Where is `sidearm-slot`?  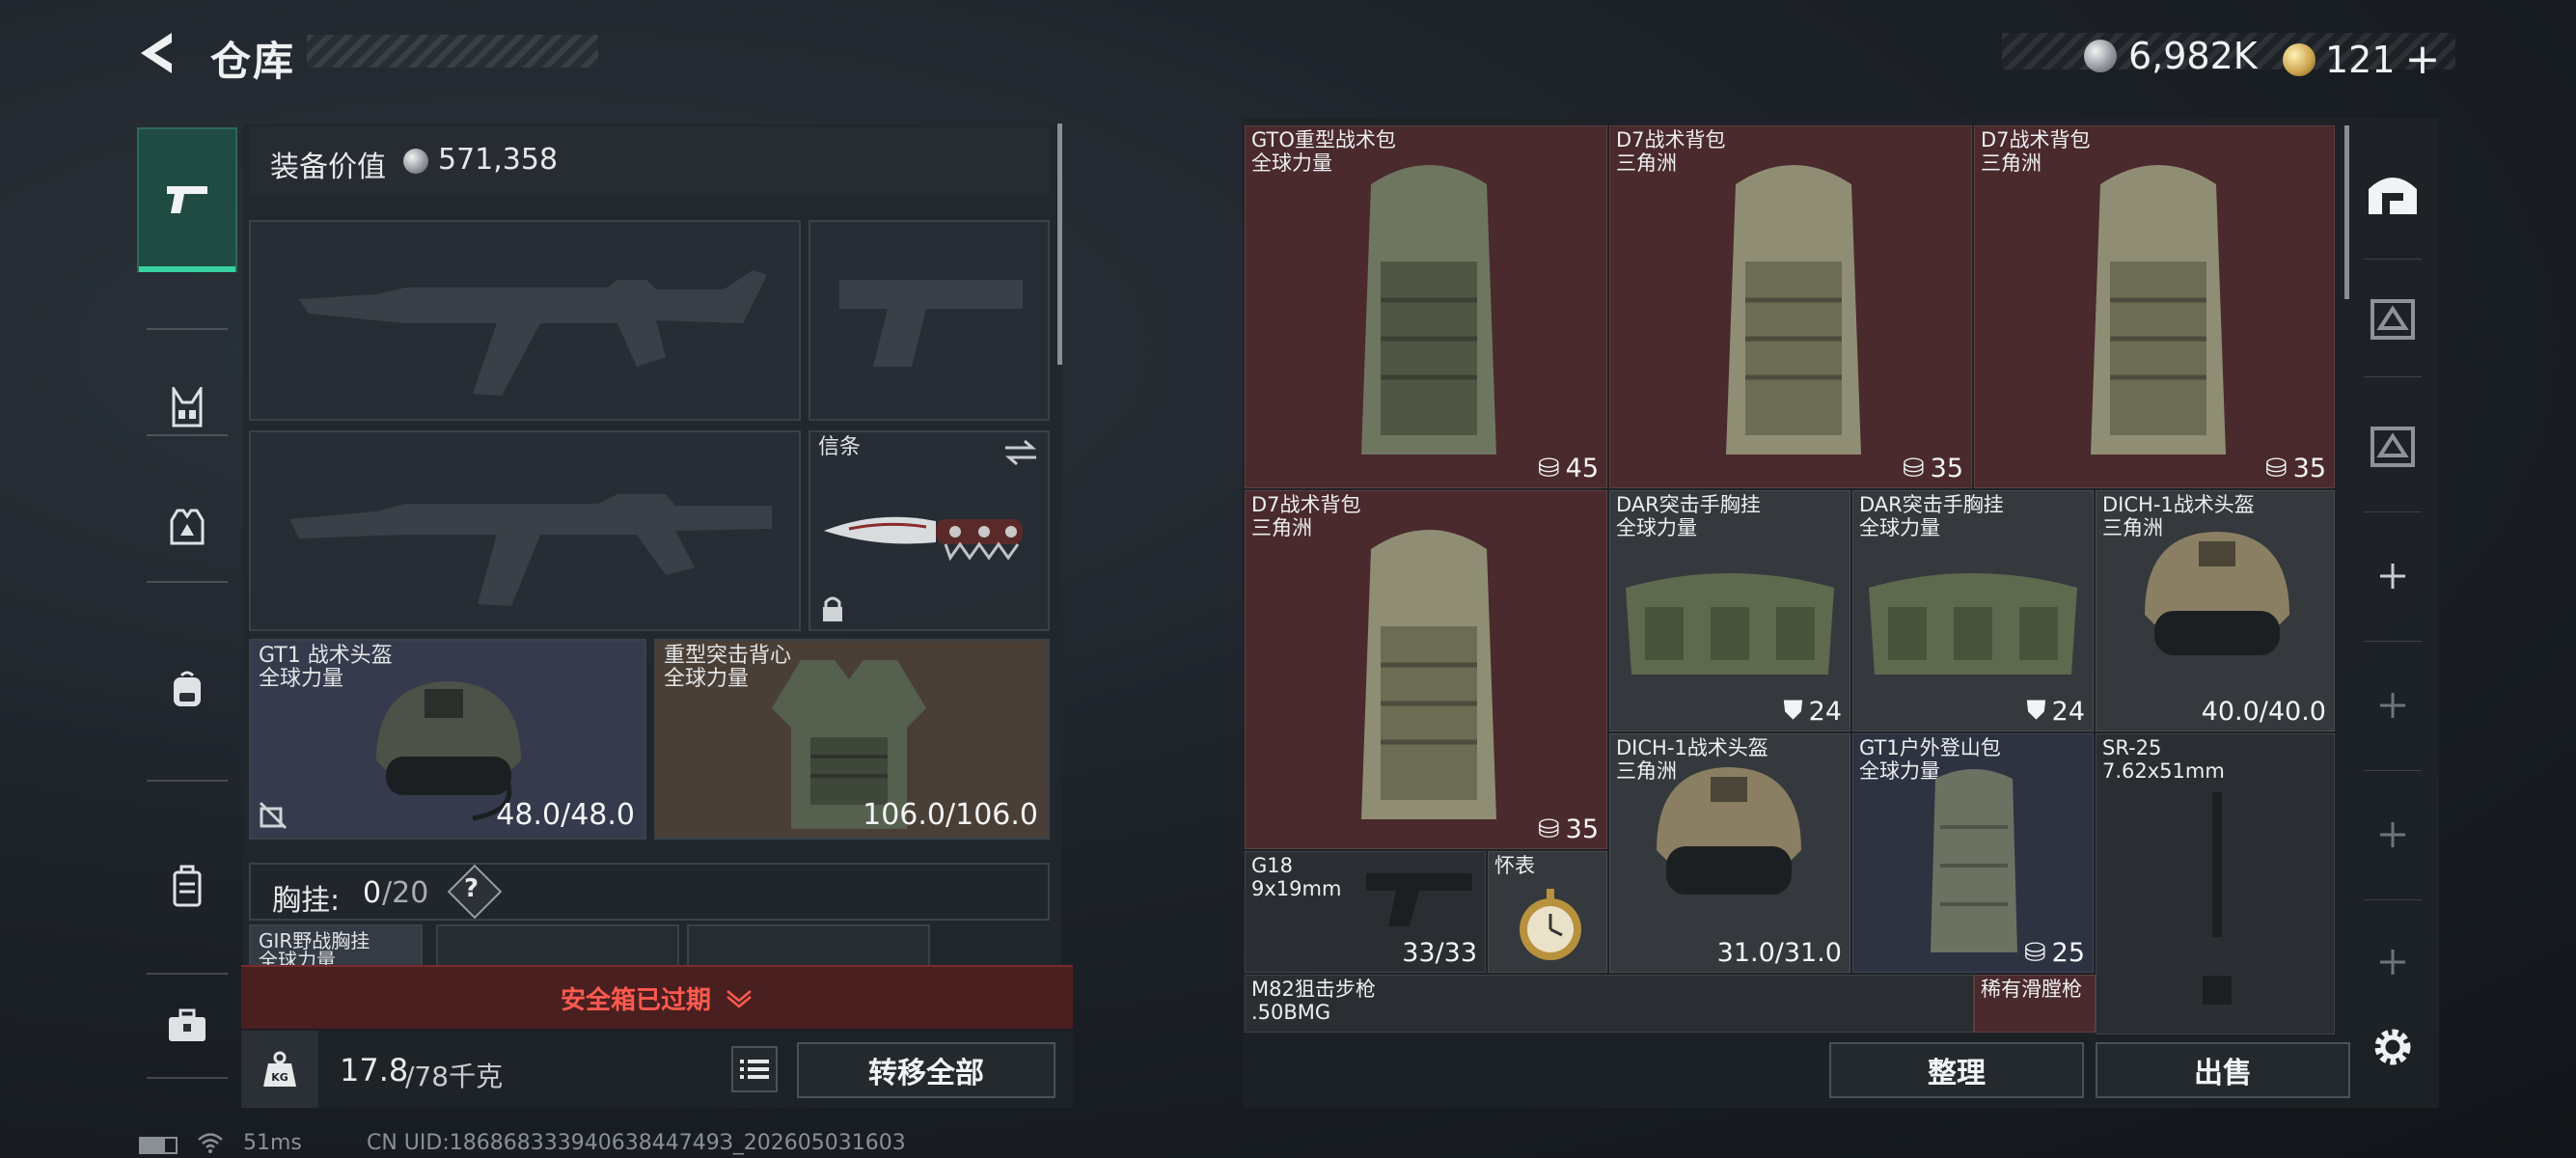 sidearm-slot is located at coordinates (929, 320).